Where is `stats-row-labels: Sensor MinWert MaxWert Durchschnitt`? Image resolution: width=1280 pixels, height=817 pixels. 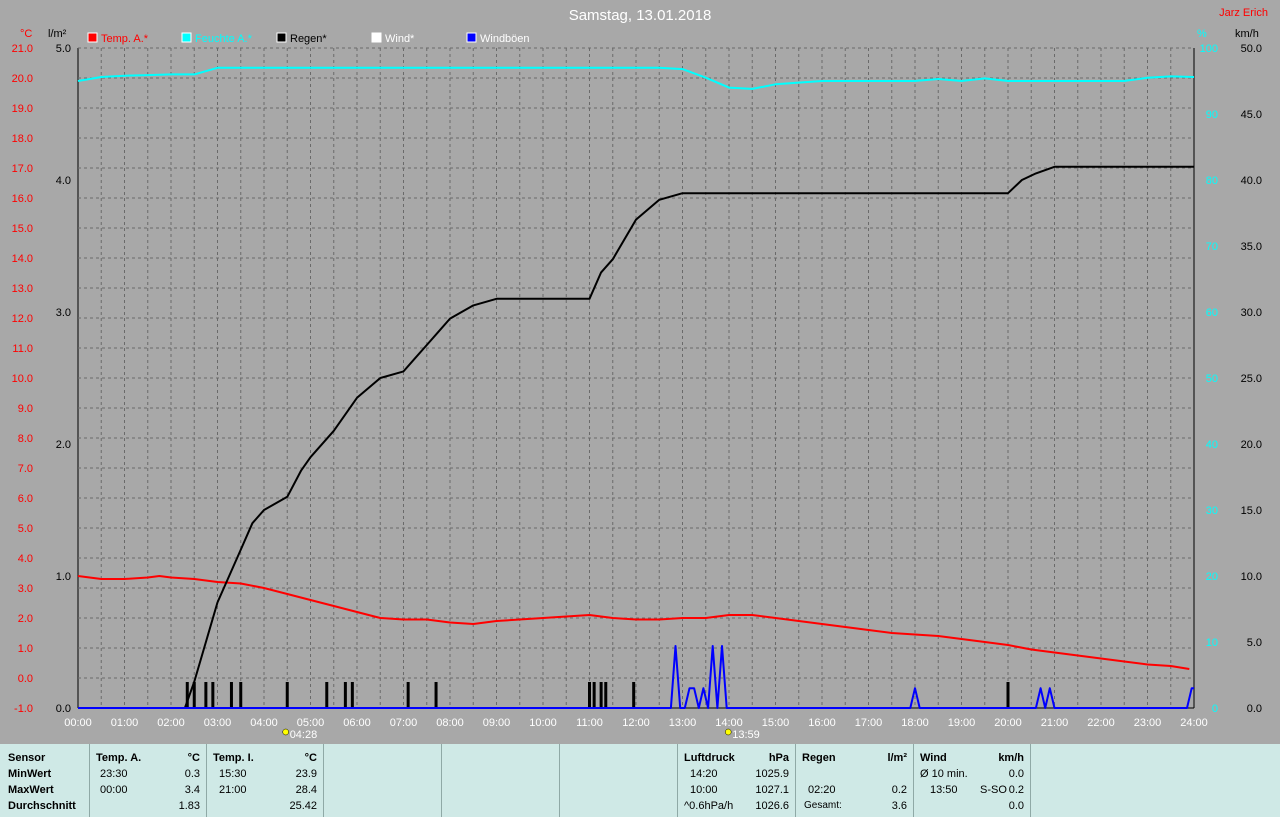
stats-row-labels: Sensor MinWert MaxWert Durchschnitt is located at coordinates (44, 780).